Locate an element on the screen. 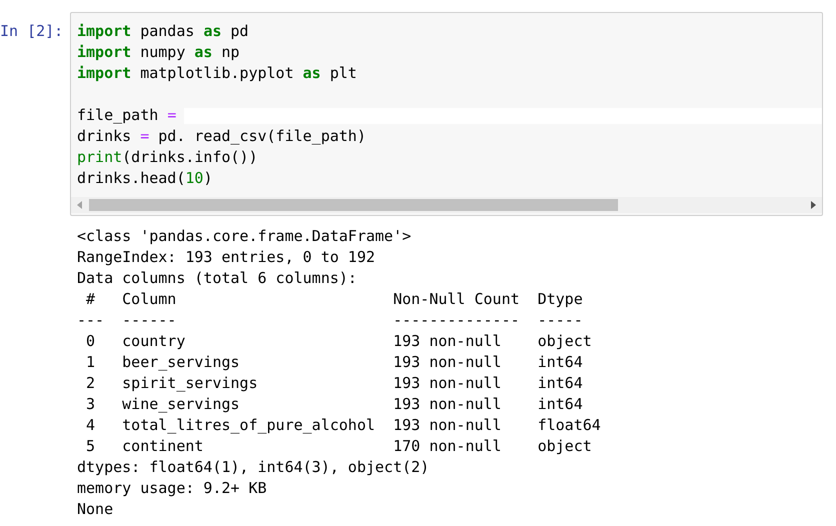 Image resolution: width=836 pixels, height=526 pixels. horizontal-scrollbar is located at coordinates (446, 205).